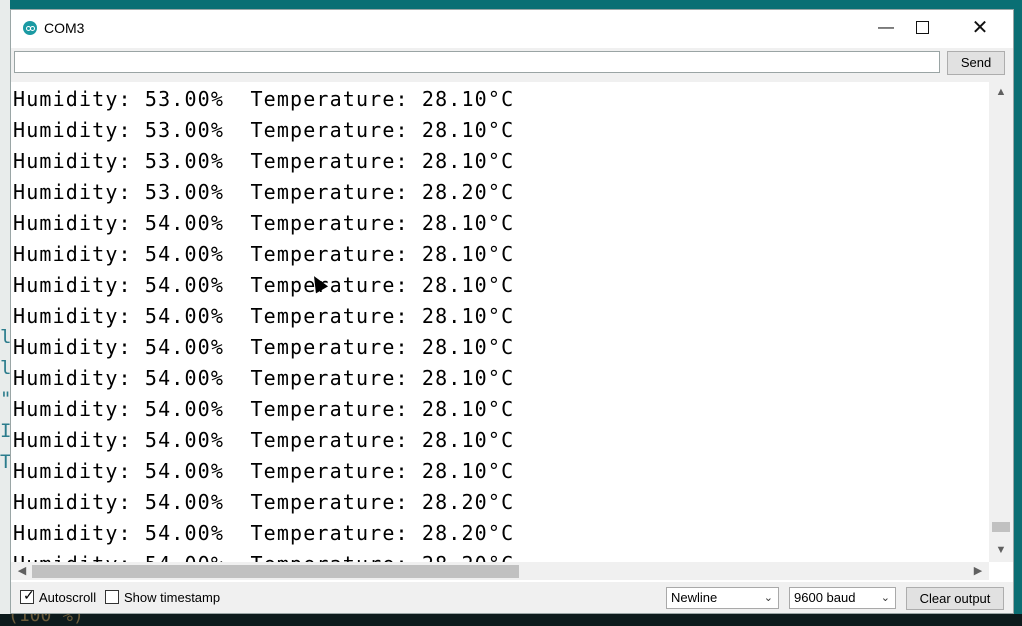 This screenshot has height=626, width=1022. Describe the element at coordinates (512, 29) in the screenshot. I see `title-bar: COM3 — ✕` at that location.